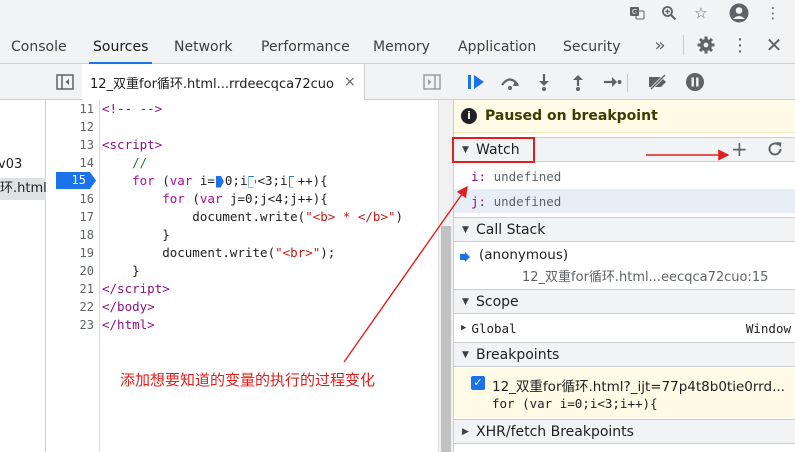  I want to click on line-number: 21, so click(70, 289).